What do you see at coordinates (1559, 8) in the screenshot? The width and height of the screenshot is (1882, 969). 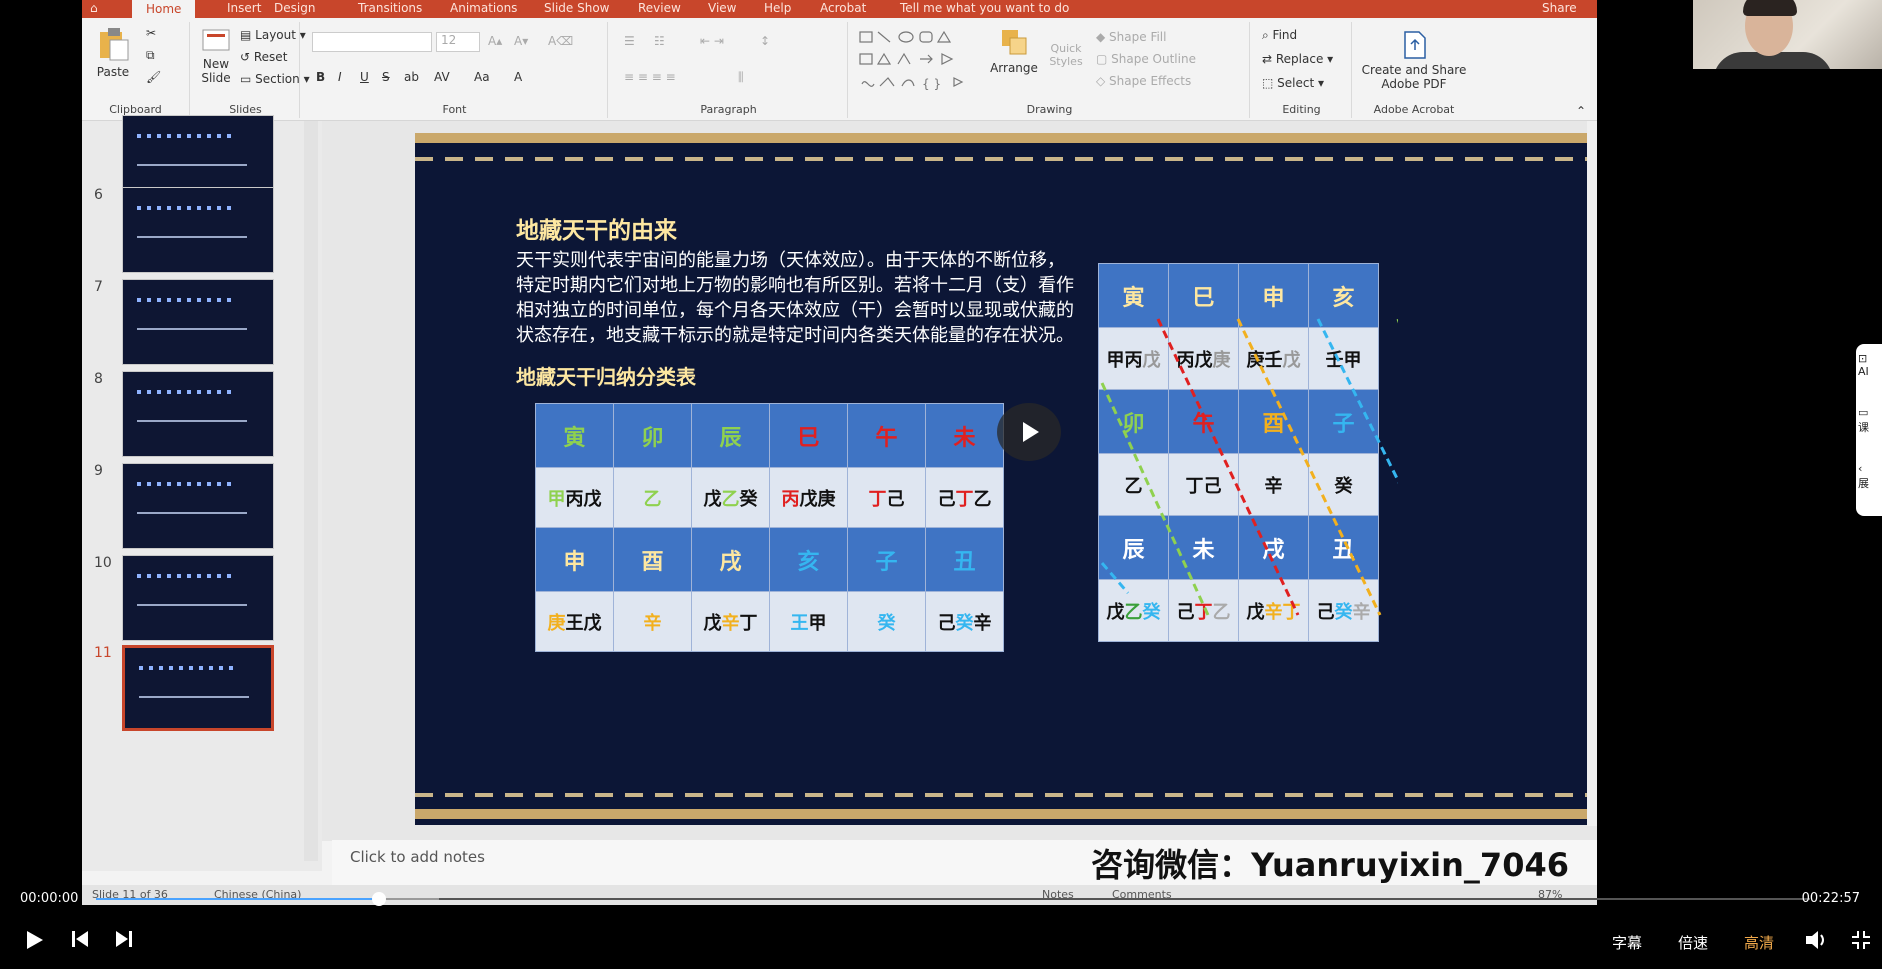 I see `share-button: Share` at bounding box center [1559, 8].